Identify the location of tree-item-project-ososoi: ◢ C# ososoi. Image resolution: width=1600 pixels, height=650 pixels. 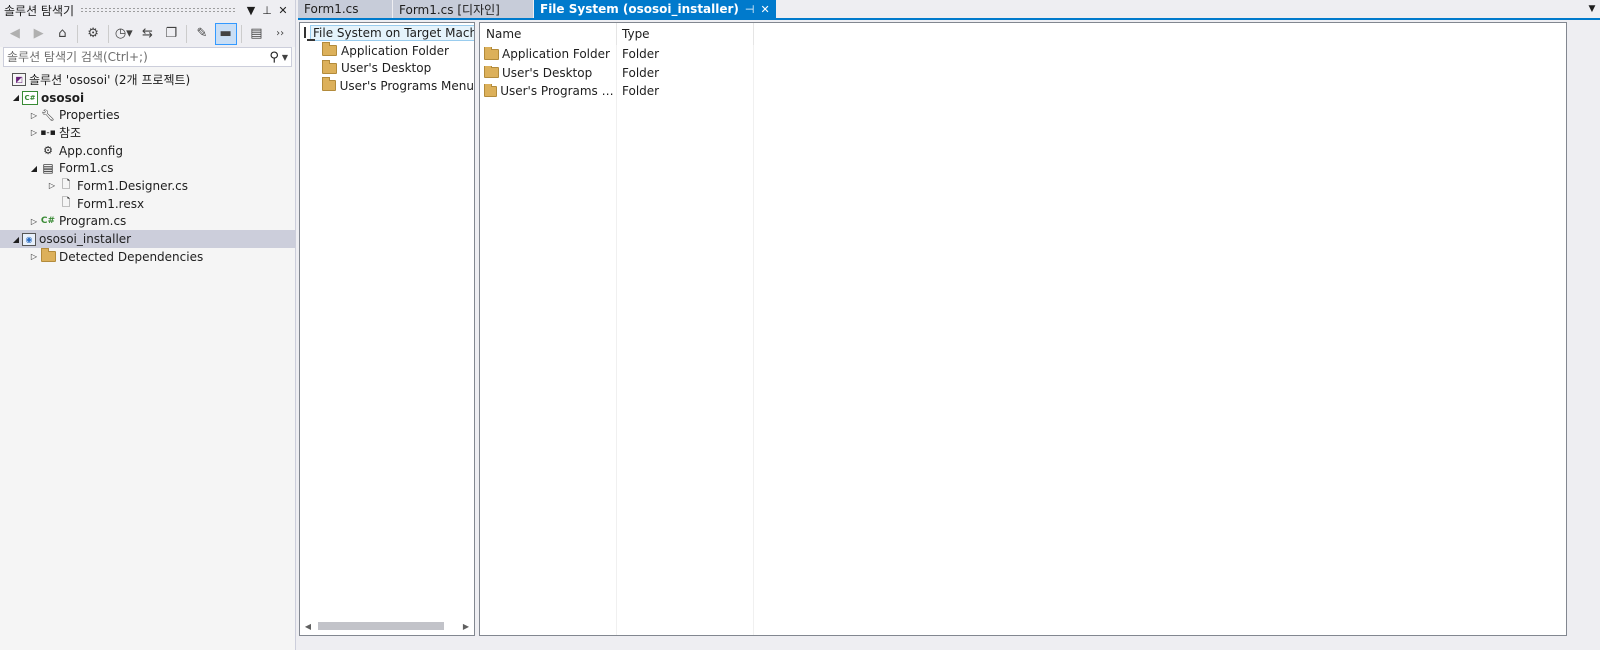
(147, 98).